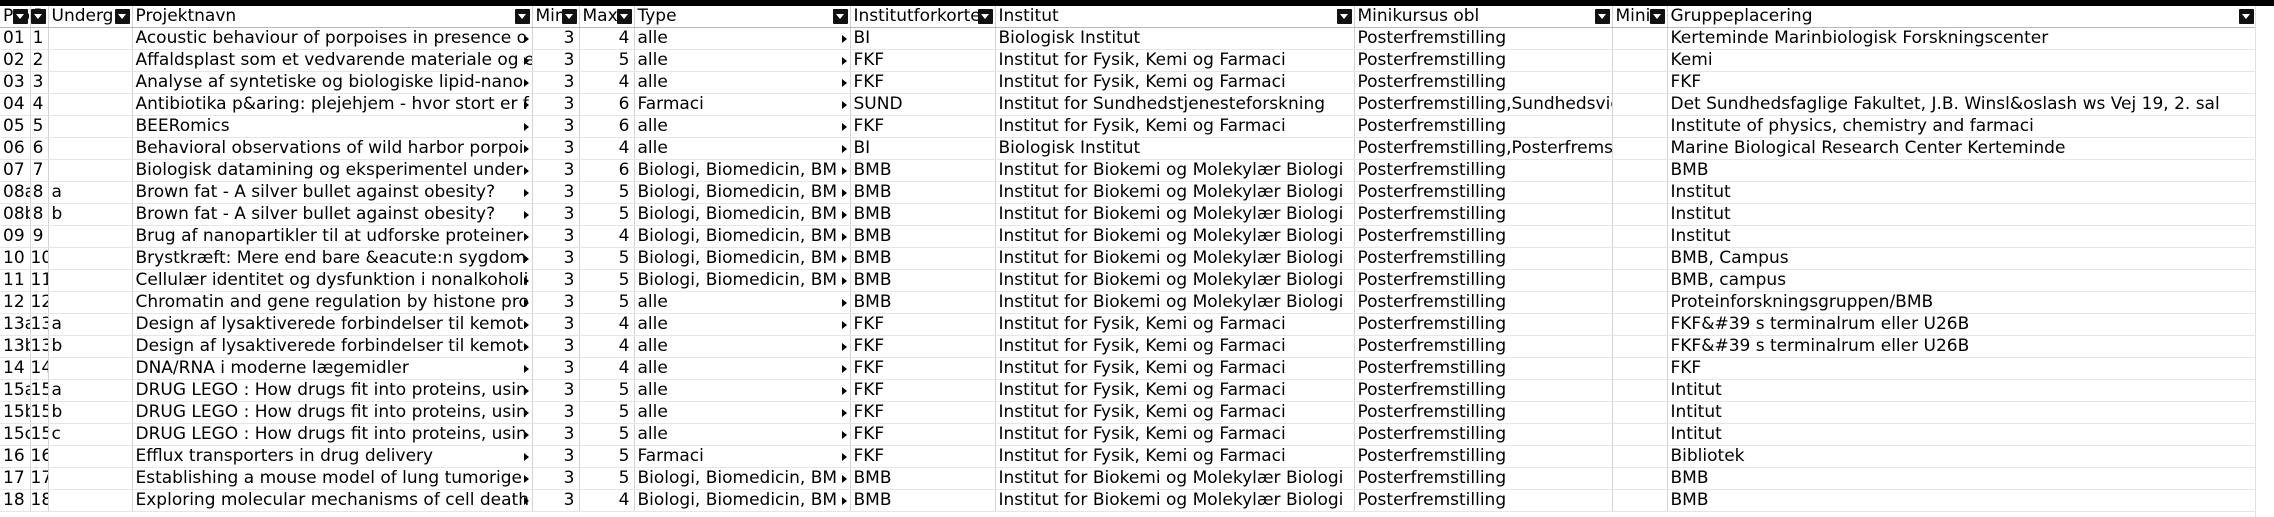  What do you see at coordinates (39, 170) in the screenshot?
I see `table-cell: 7` at bounding box center [39, 170].